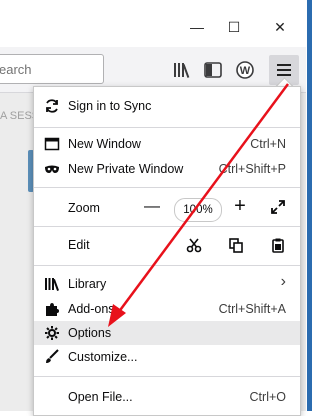 Image resolution: width=320 pixels, height=416 pixels. What do you see at coordinates (213, 70) in the screenshot?
I see `sidebar-icon` at bounding box center [213, 70].